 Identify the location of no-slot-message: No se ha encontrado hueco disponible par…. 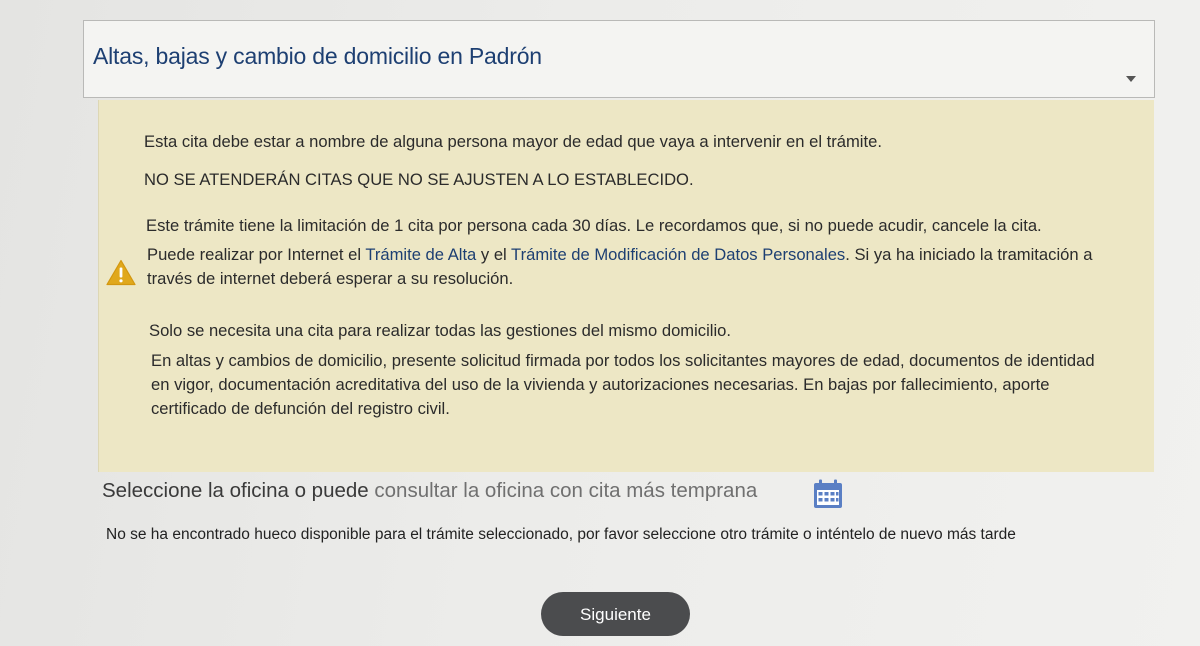
(561, 534).